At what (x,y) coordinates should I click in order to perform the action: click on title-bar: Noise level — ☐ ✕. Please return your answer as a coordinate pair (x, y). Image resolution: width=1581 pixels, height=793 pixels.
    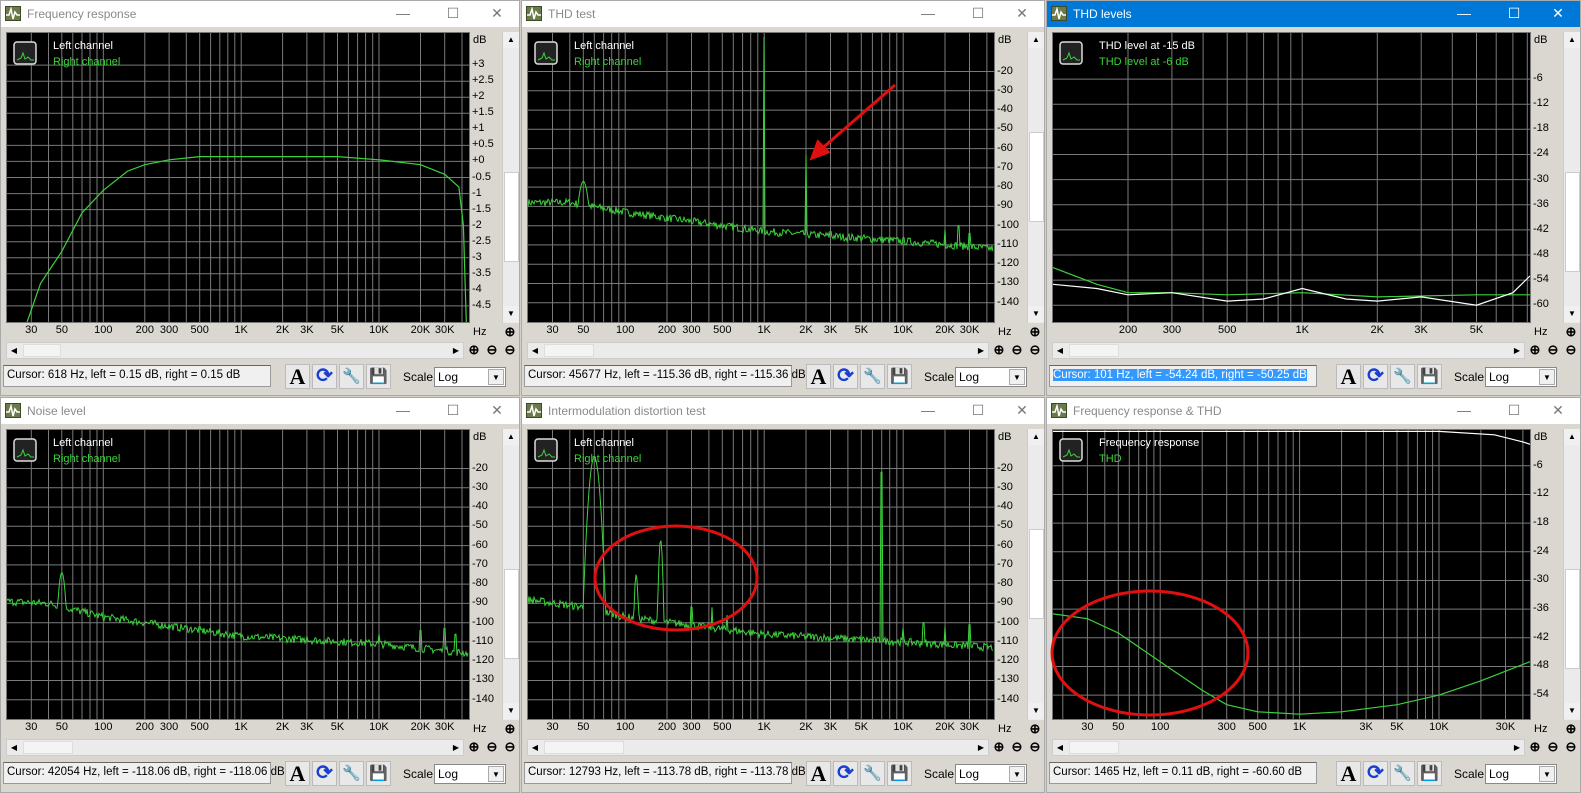
    Looking at the image, I should click on (260, 411).